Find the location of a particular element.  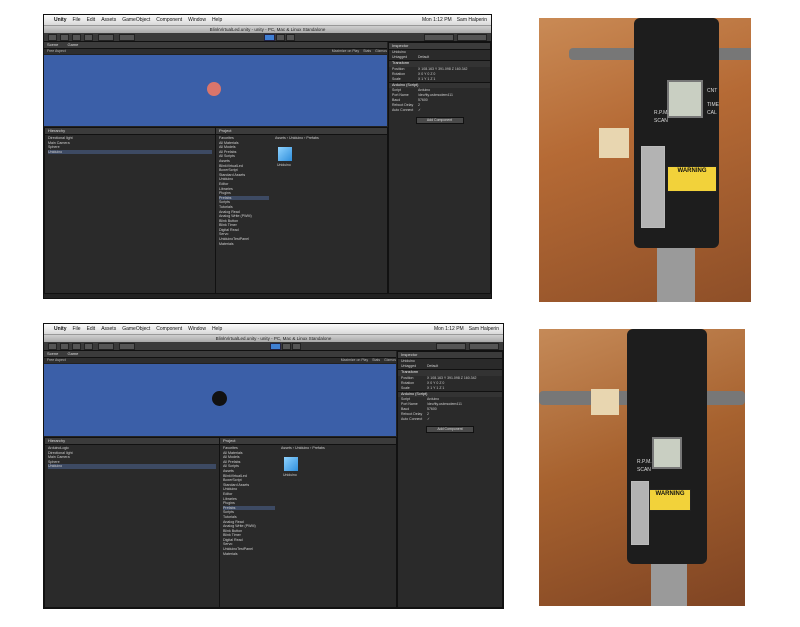

unity-toolbar is located at coordinates (273, 346).